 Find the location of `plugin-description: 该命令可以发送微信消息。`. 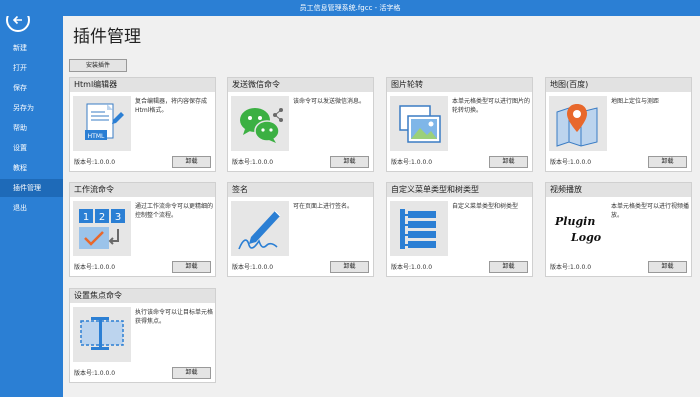

plugin-description: 该命令可以发送微信消息。 is located at coordinates (329, 101).